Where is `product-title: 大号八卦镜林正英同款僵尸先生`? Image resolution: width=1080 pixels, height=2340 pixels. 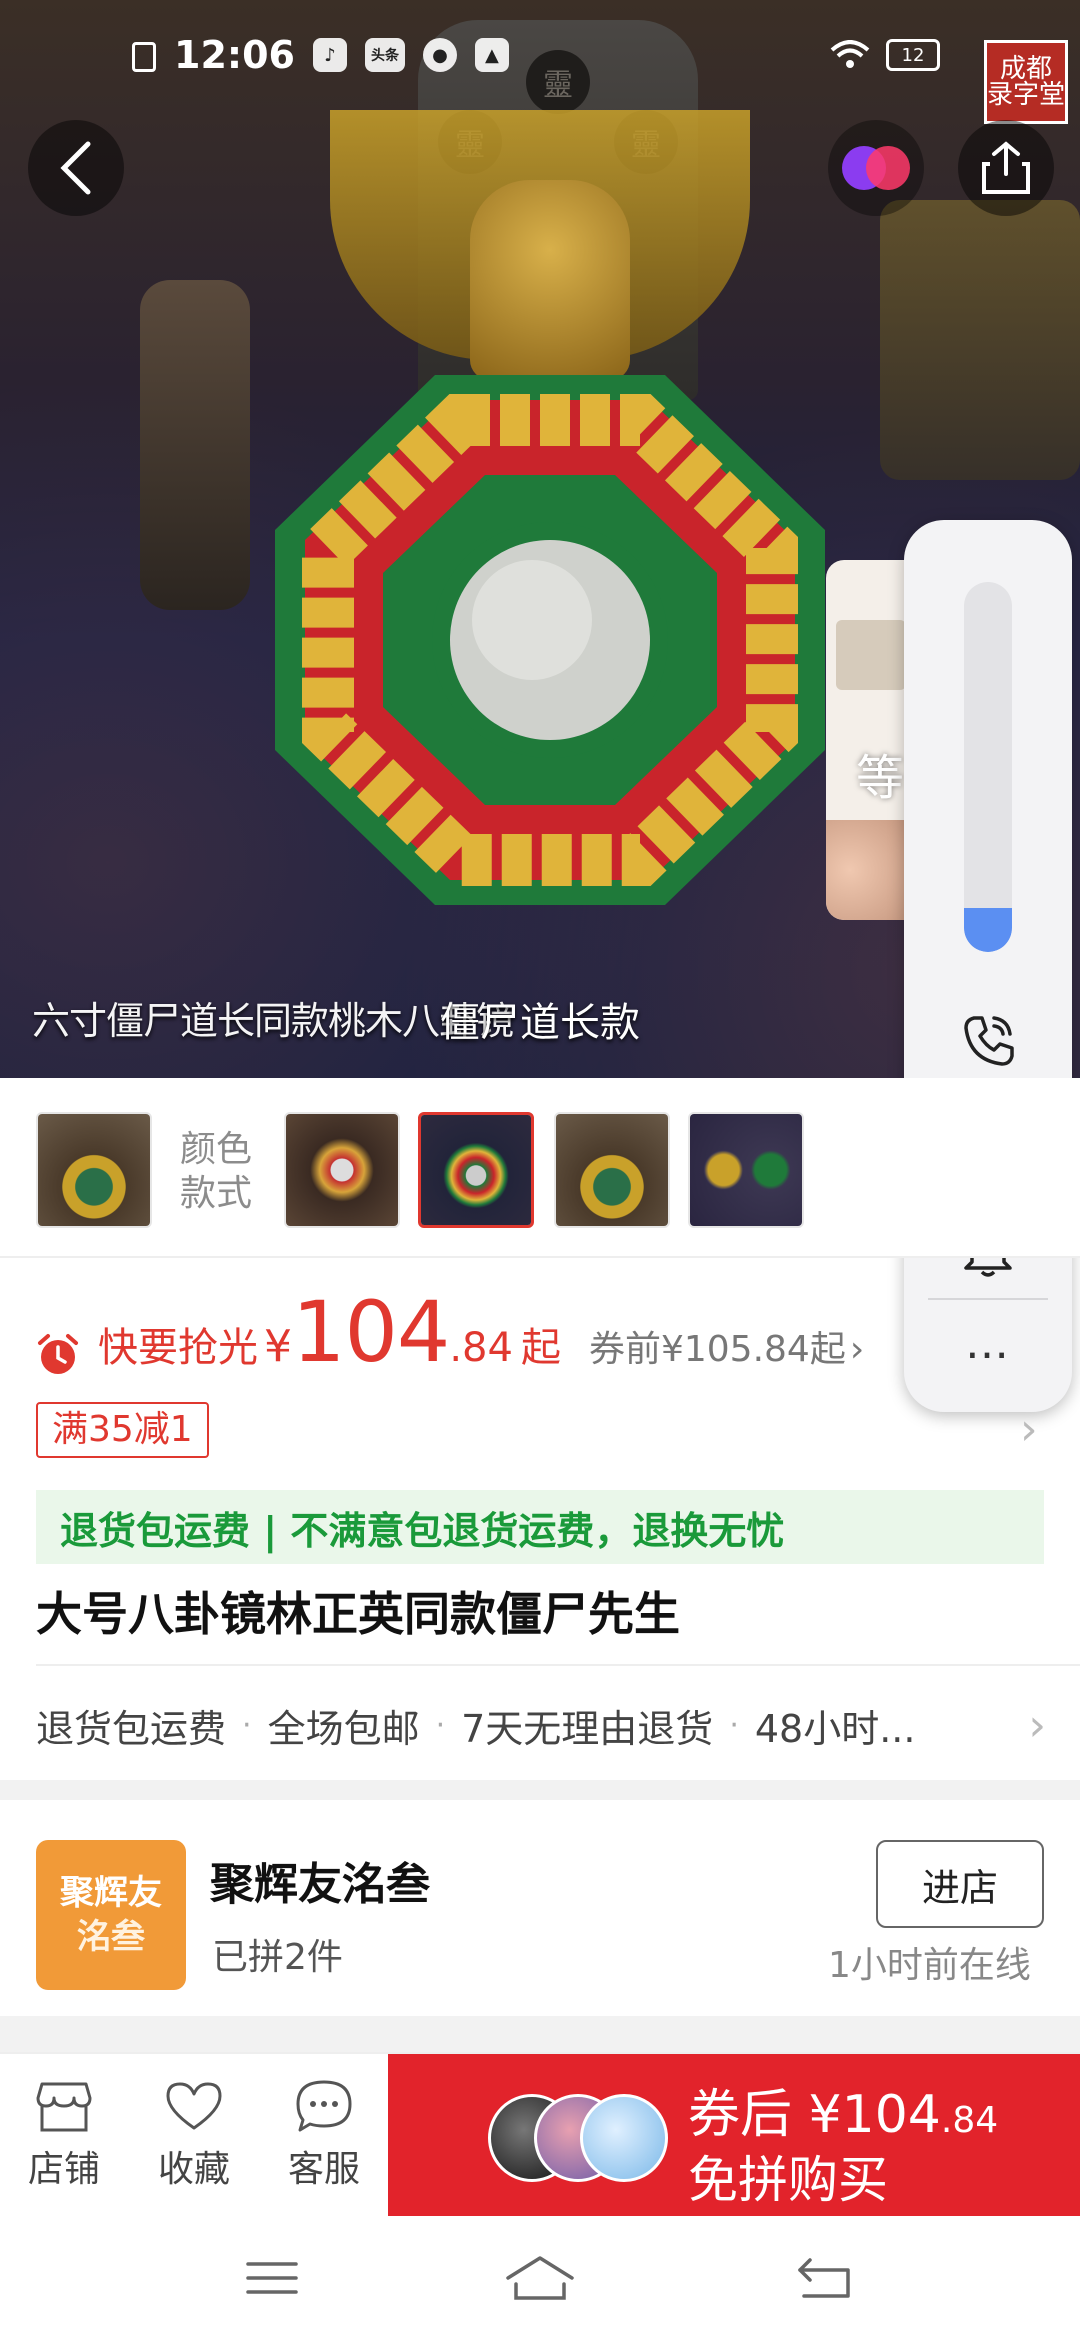 product-title: 大号八卦镜林正英同款僵尸先生 is located at coordinates (358, 1614).